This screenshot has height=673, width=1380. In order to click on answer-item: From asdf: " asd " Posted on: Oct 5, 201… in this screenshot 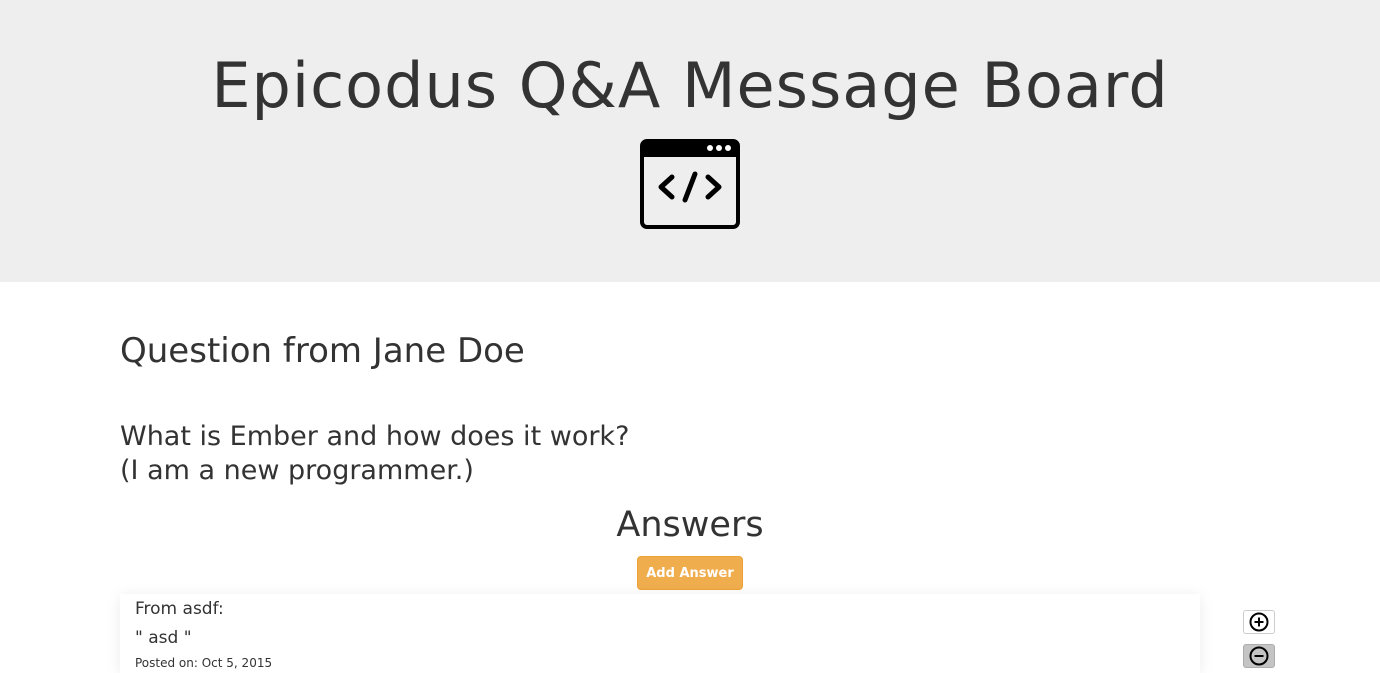, I will do `click(660, 633)`.